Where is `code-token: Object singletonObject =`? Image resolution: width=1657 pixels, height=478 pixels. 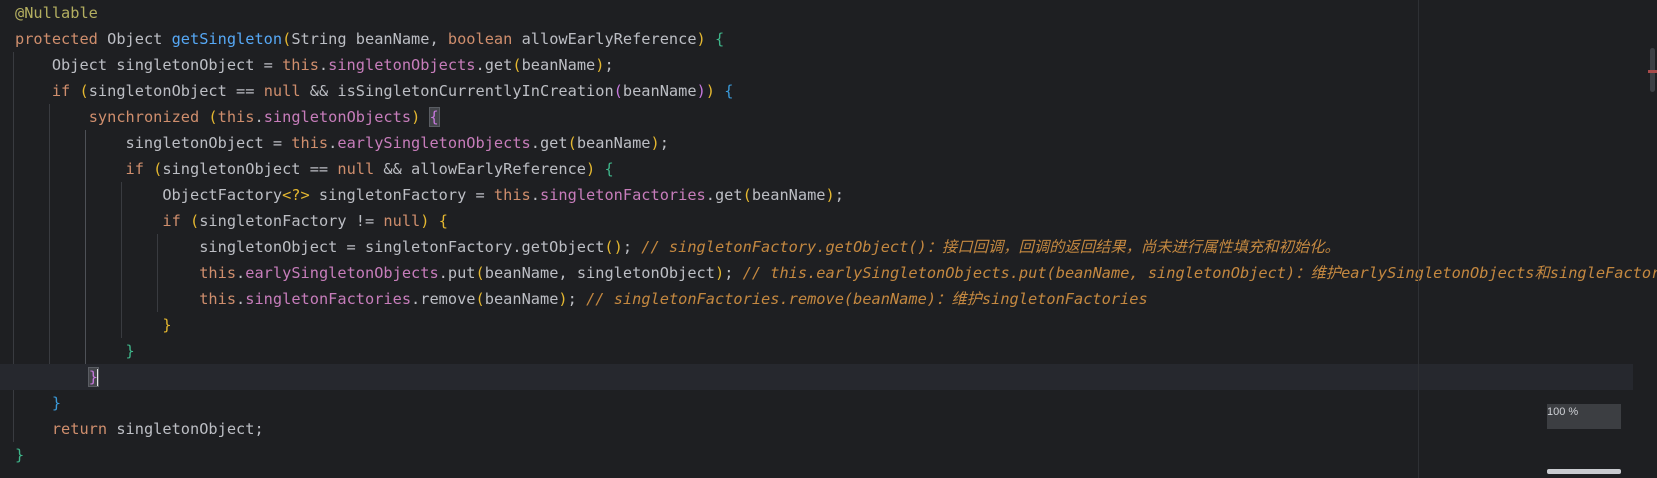
code-token: Object singletonObject = is located at coordinates (149, 65).